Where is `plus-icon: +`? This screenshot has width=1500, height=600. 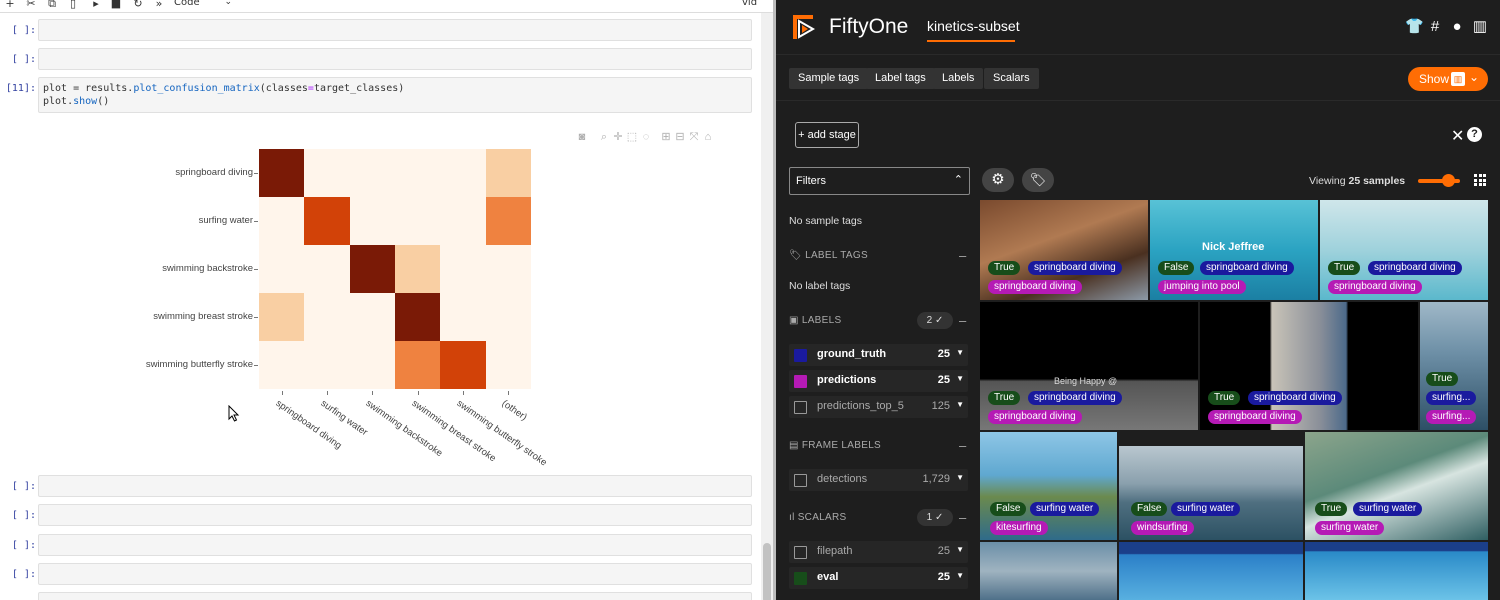 plus-icon: + is located at coordinates (10, 5).